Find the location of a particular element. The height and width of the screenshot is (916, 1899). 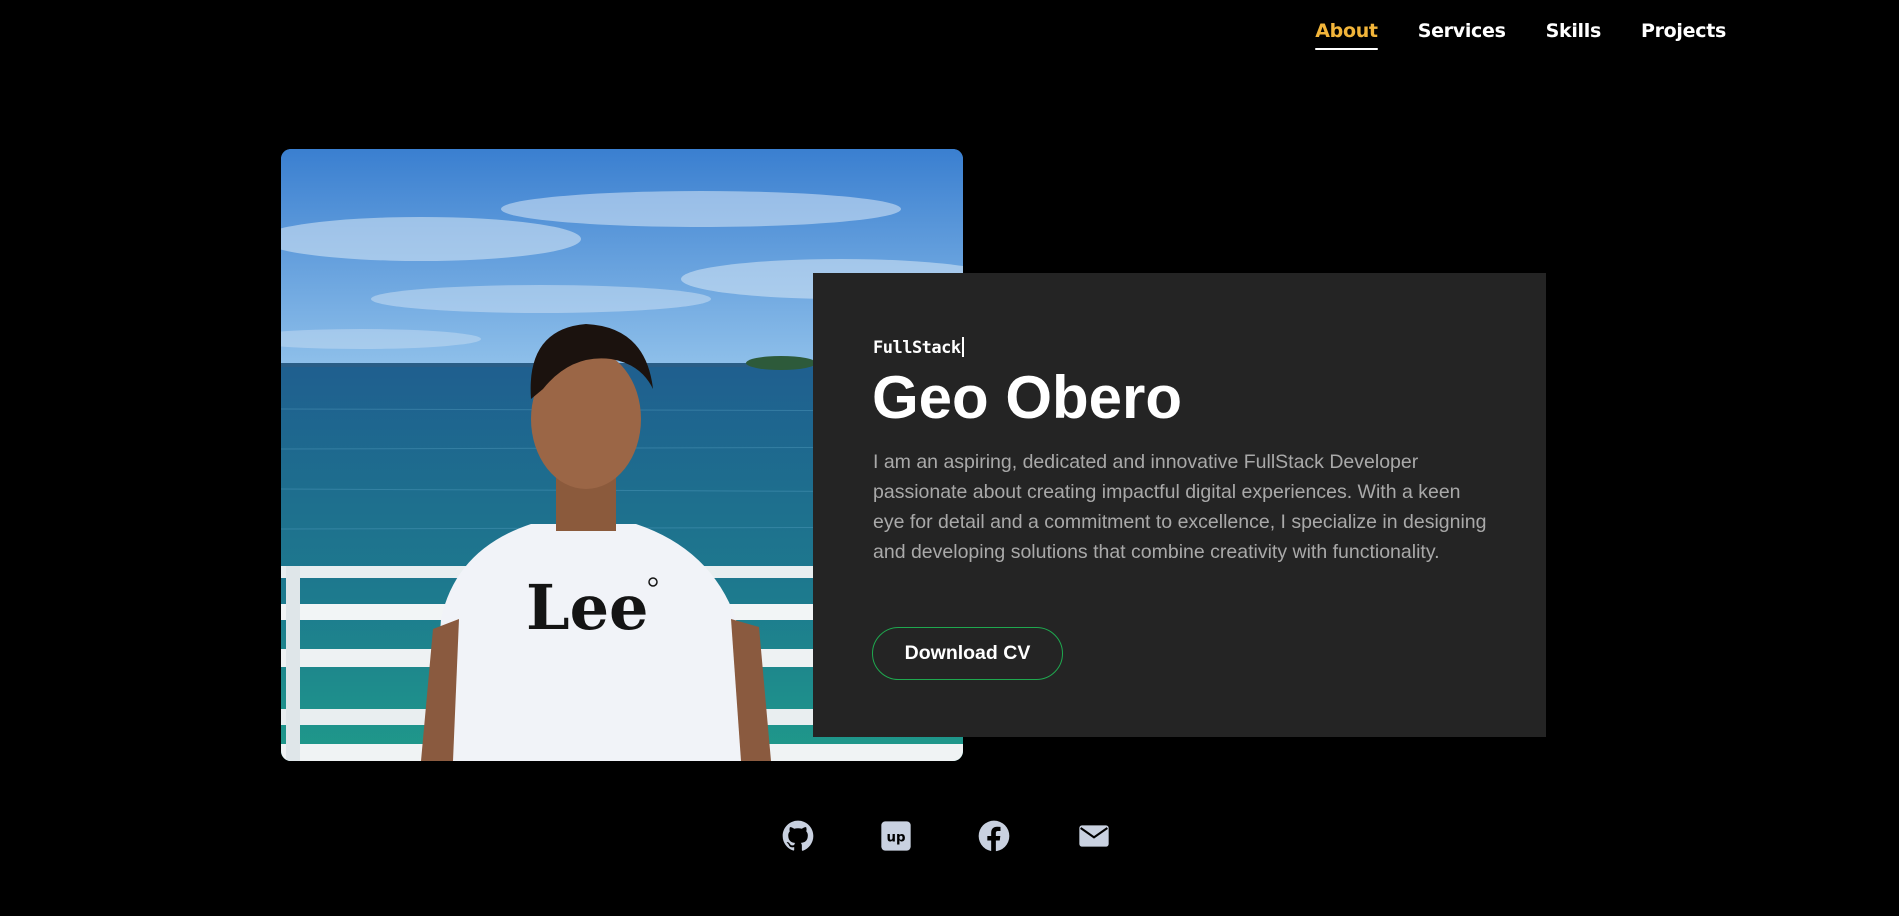

upwork-icon: up is located at coordinates (896, 836).